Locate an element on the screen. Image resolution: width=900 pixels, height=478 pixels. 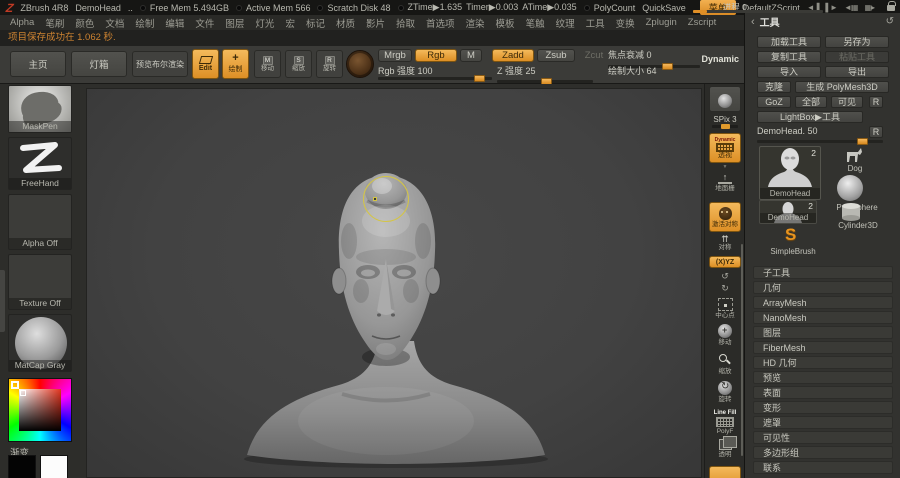
brush-selector: MaskPen is located at coordinates (40, 109).